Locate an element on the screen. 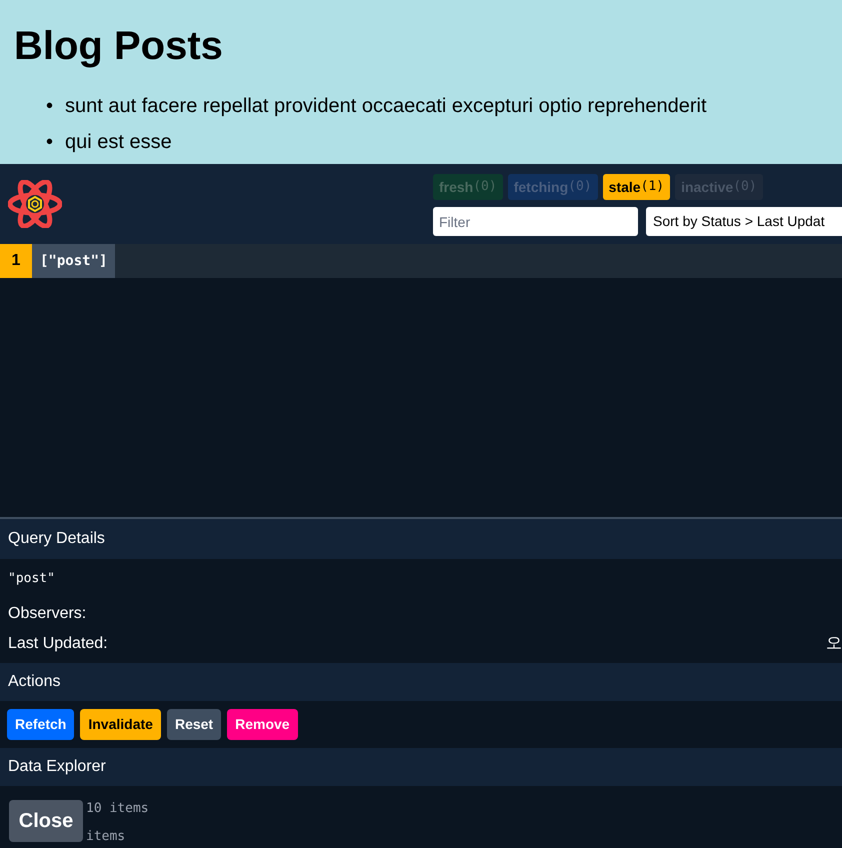 The height and width of the screenshot is (848, 842). action-button: Reset is located at coordinates (194, 724).